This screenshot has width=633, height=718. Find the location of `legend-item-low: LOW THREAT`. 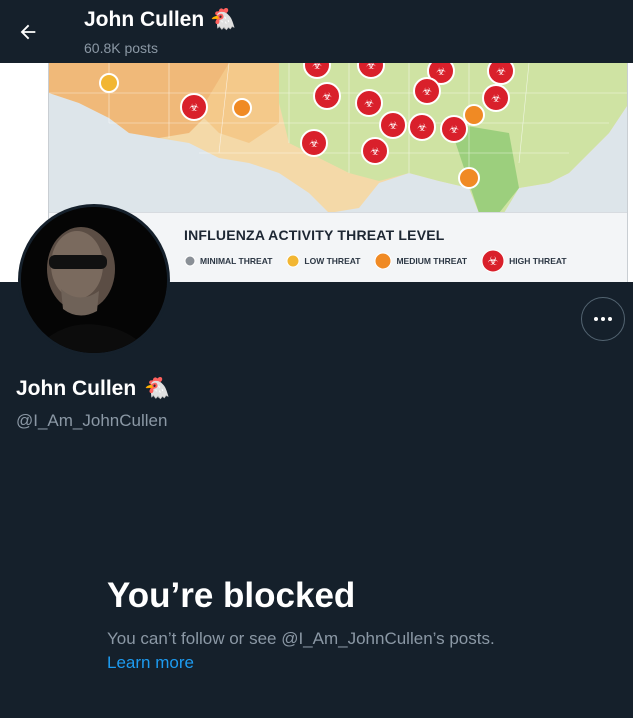

legend-item-low: LOW THREAT is located at coordinates (323, 261).